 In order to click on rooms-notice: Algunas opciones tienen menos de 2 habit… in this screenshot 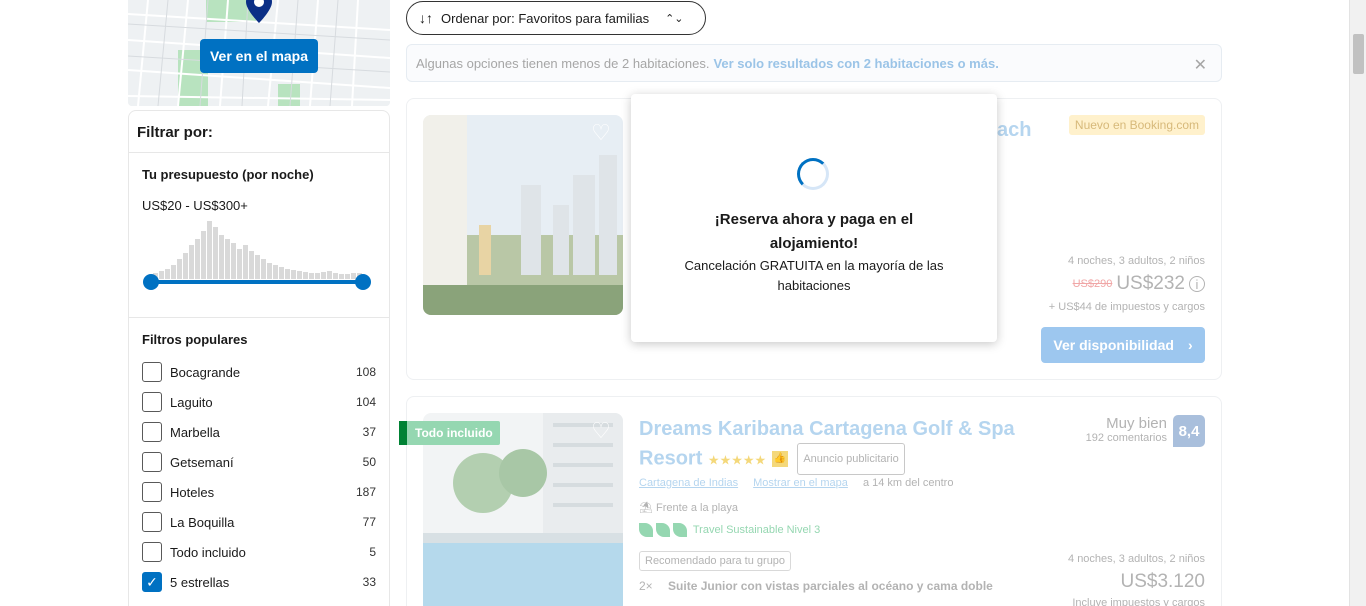, I will do `click(814, 63)`.